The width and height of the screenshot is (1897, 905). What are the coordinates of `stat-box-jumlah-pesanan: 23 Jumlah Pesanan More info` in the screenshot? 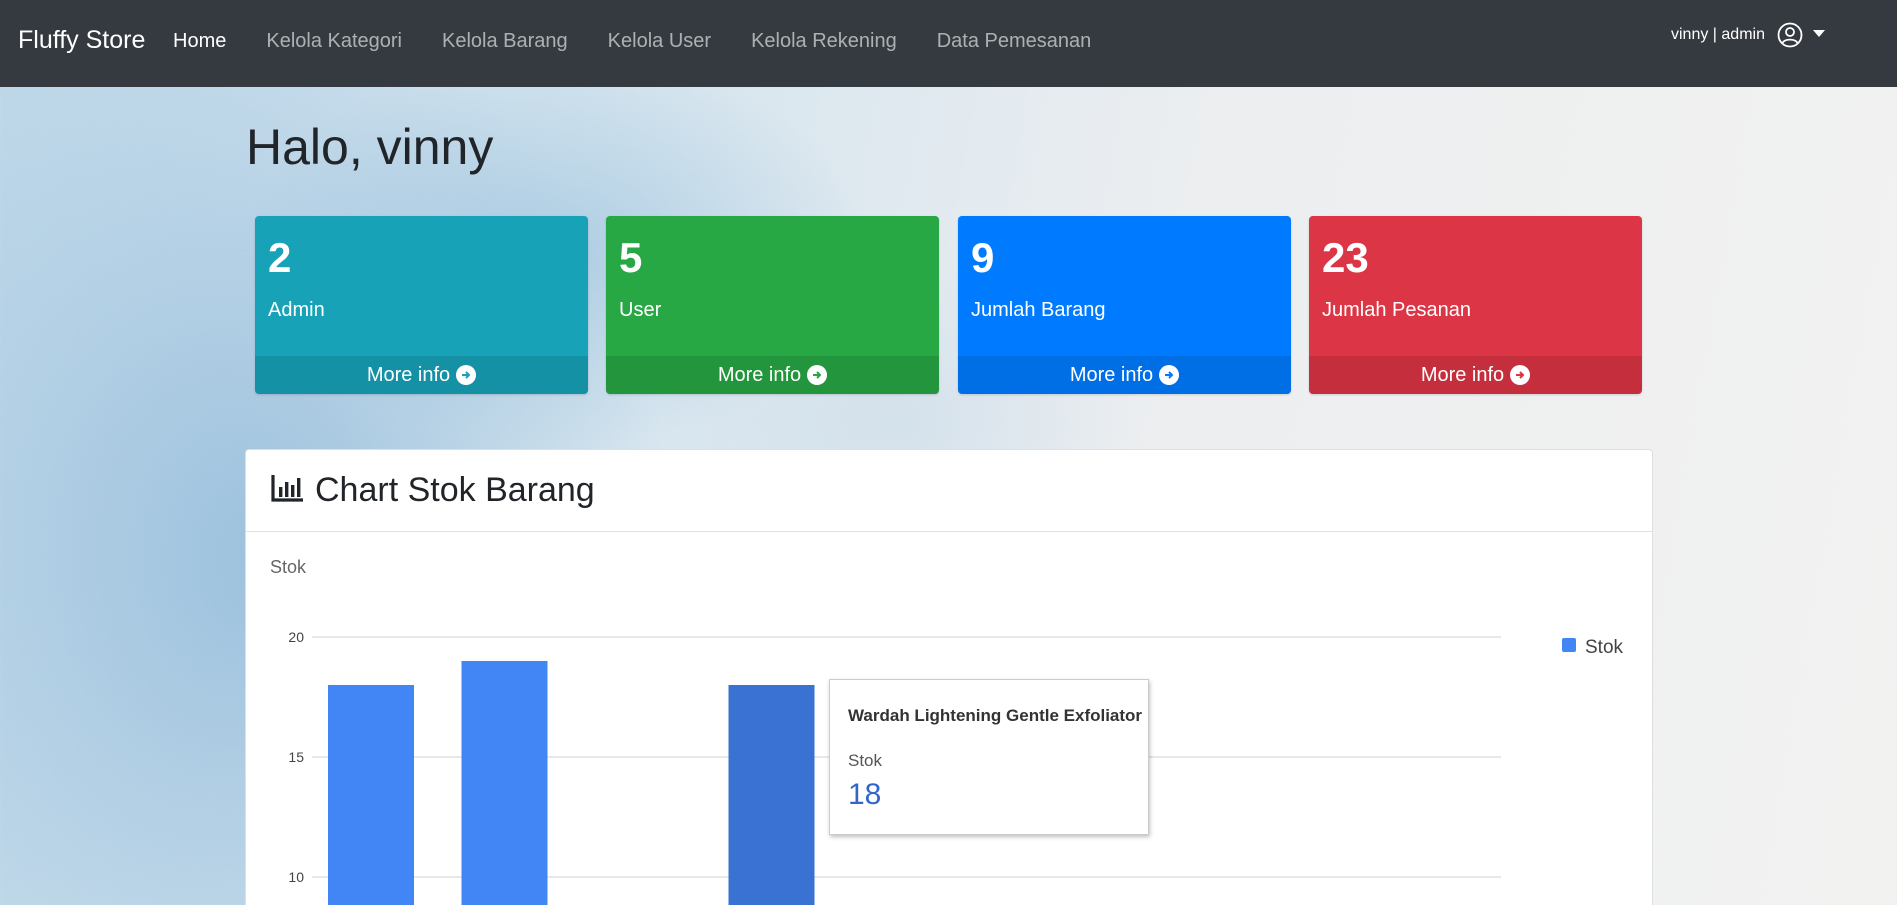 It's located at (1475, 305).